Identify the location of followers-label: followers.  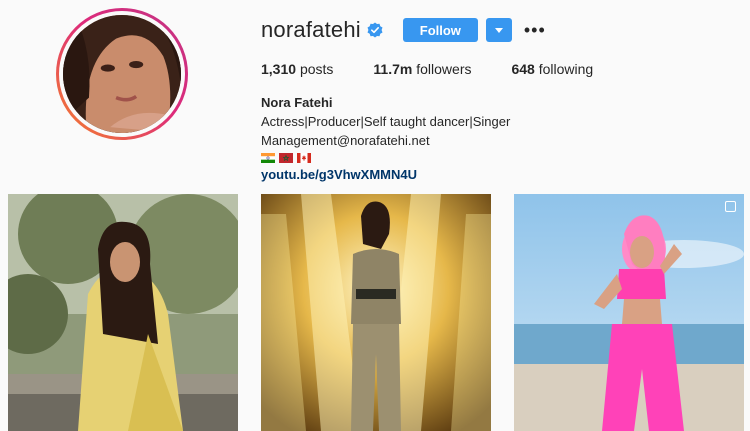
(444, 69).